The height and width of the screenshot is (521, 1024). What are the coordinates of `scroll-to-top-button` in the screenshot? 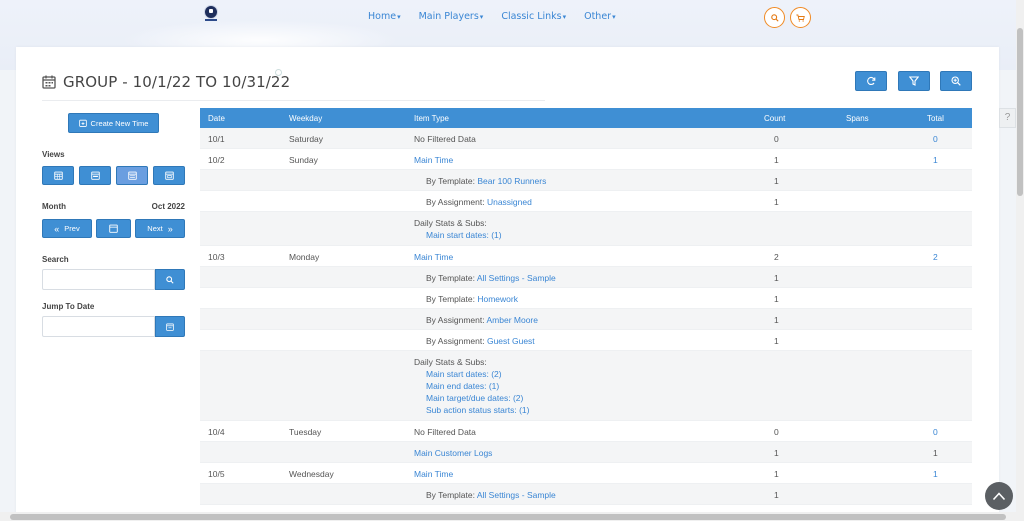 It's located at (999, 496).